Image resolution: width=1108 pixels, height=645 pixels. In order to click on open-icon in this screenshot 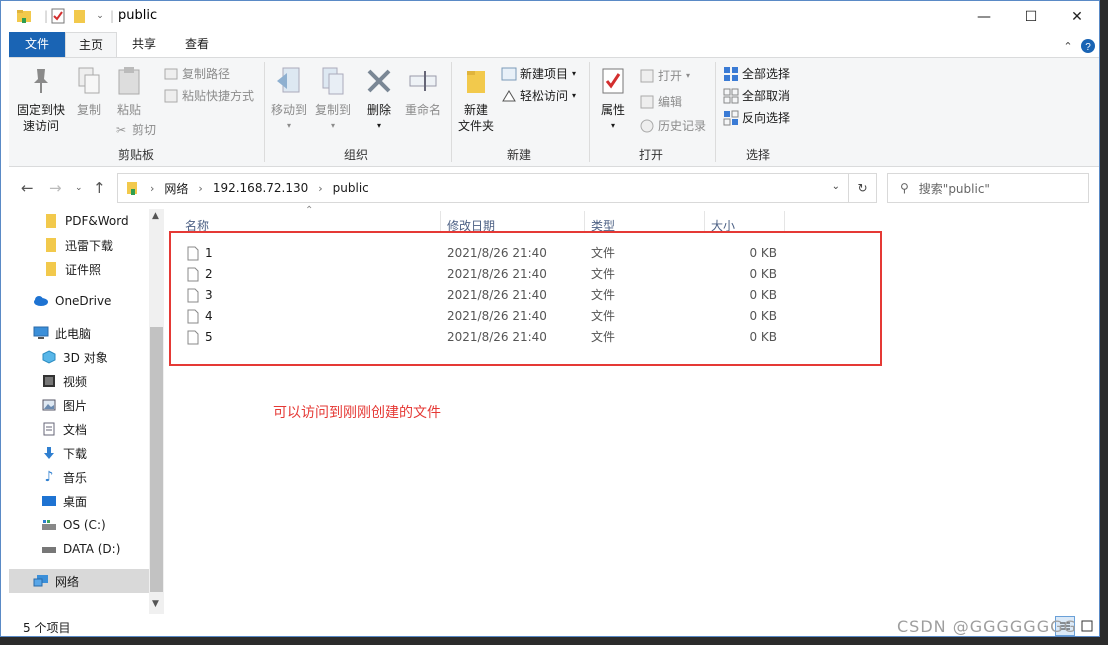, I will do `click(647, 76)`.